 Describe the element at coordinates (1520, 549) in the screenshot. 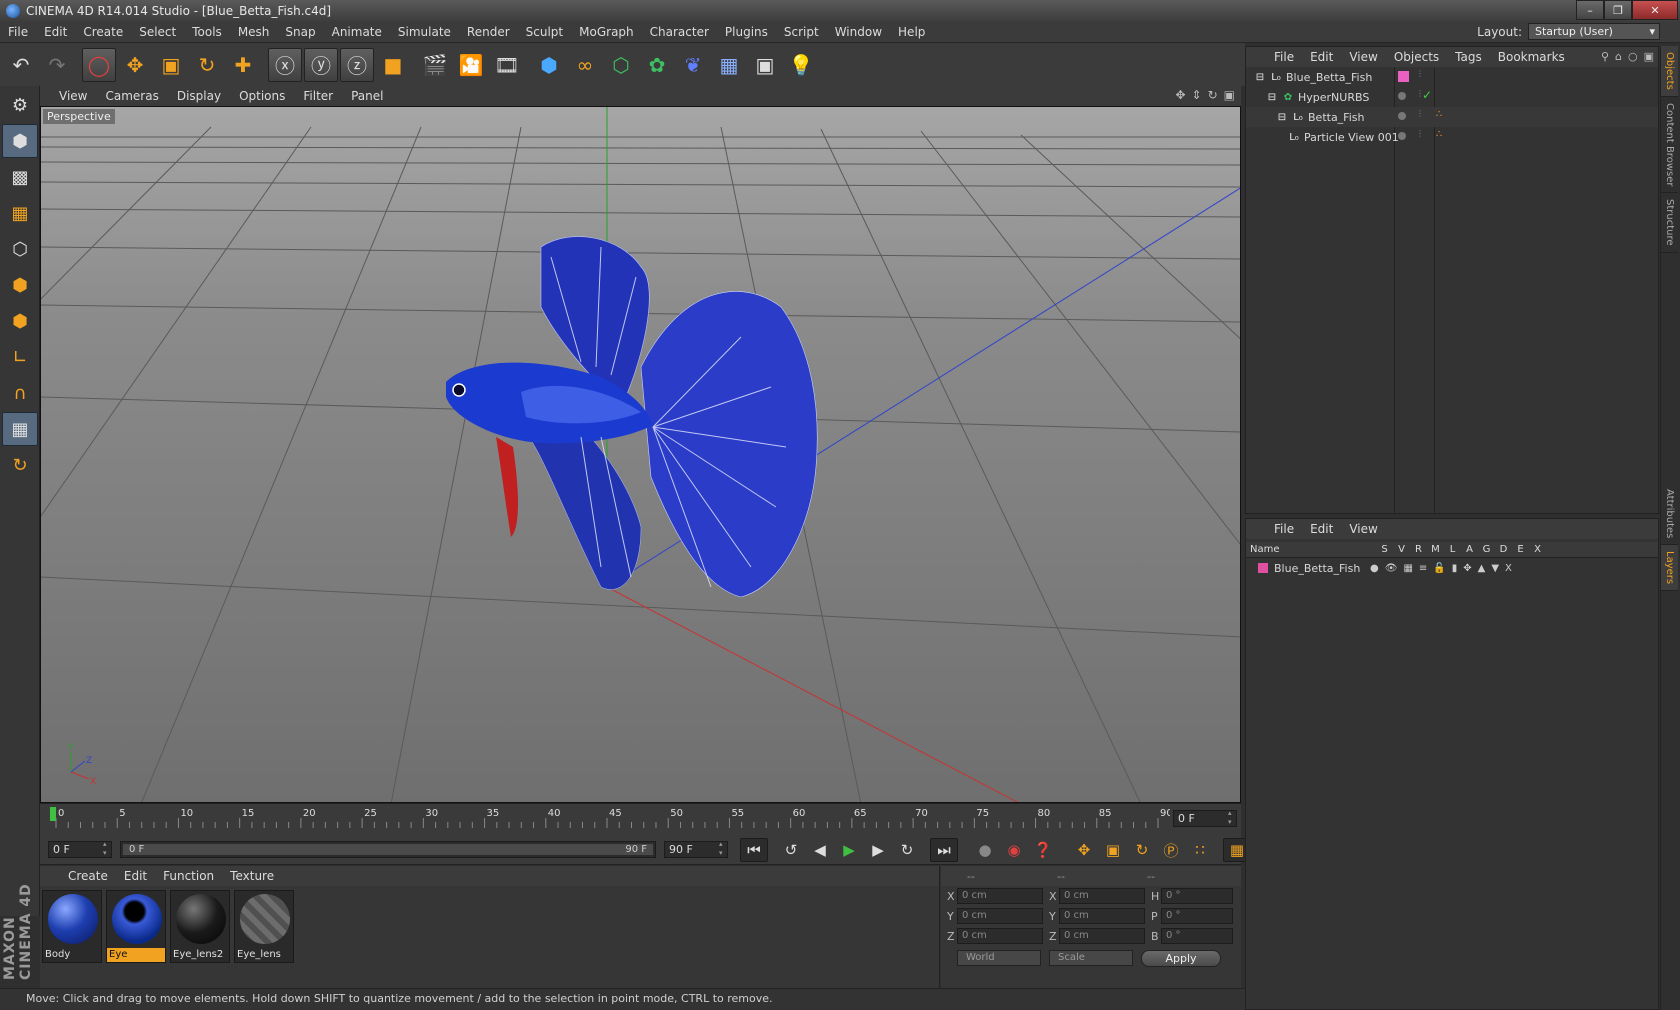

I see `layer-col-expressions: E` at that location.